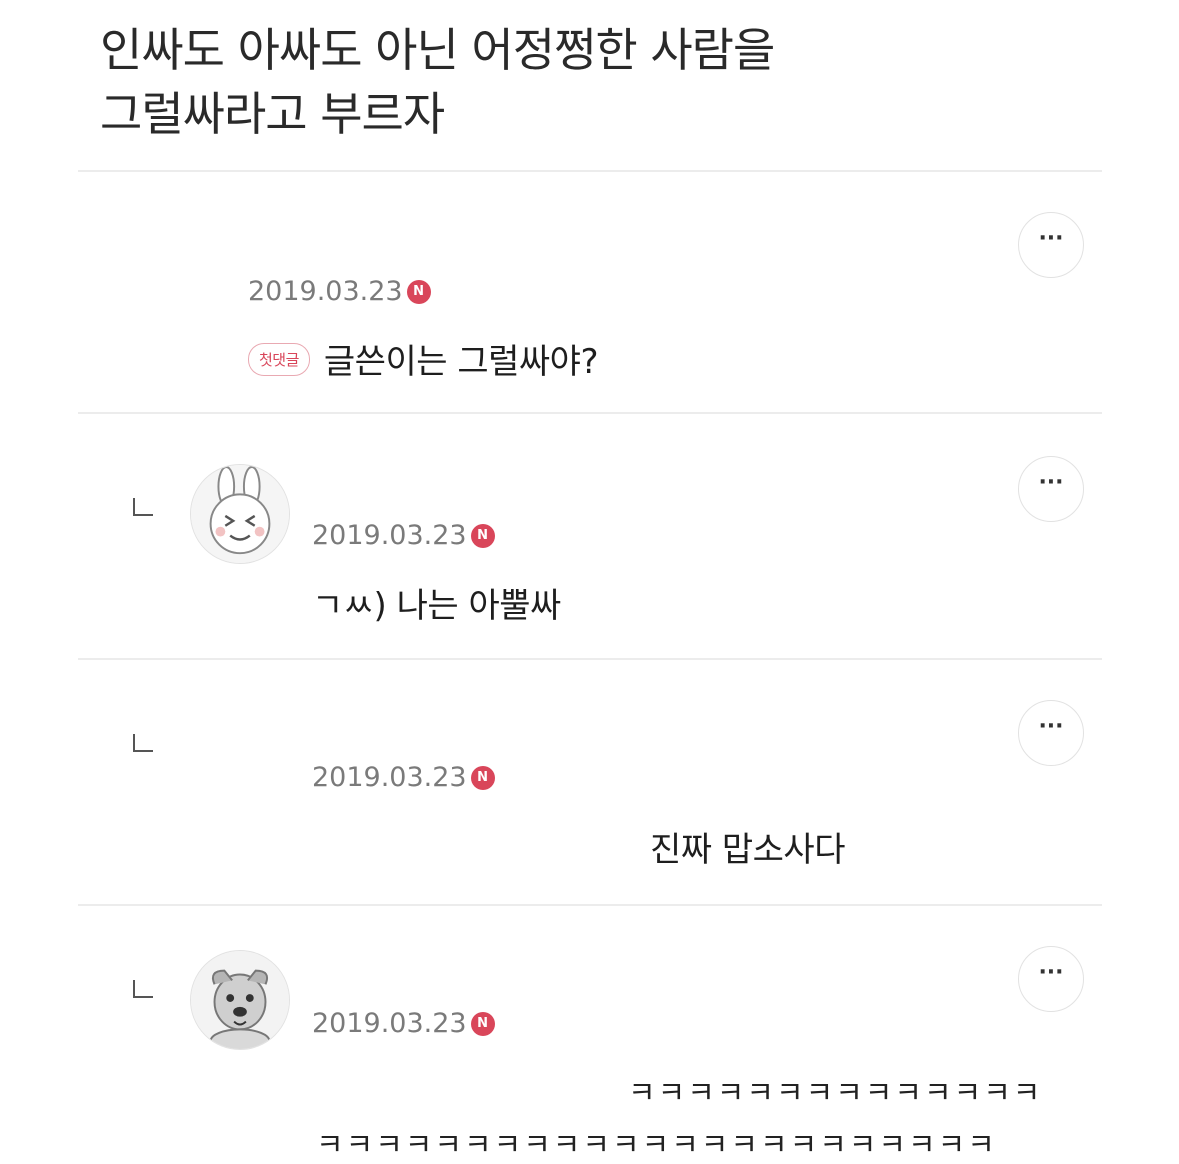  What do you see at coordinates (656, 1145) in the screenshot?
I see `comment-text-line-2: ㅋㅋㅋㅋㅋㅋㅋㅋㅋㅋㅋㅋㅋㅋㅋㅋㅋㅋㅋㅋㅋㅋㅋ` at bounding box center [656, 1145].